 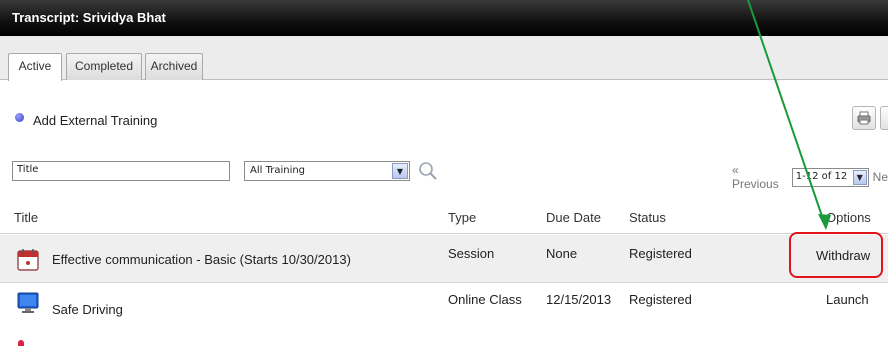 I want to click on tab-completed: Completed, so click(x=104, y=66).